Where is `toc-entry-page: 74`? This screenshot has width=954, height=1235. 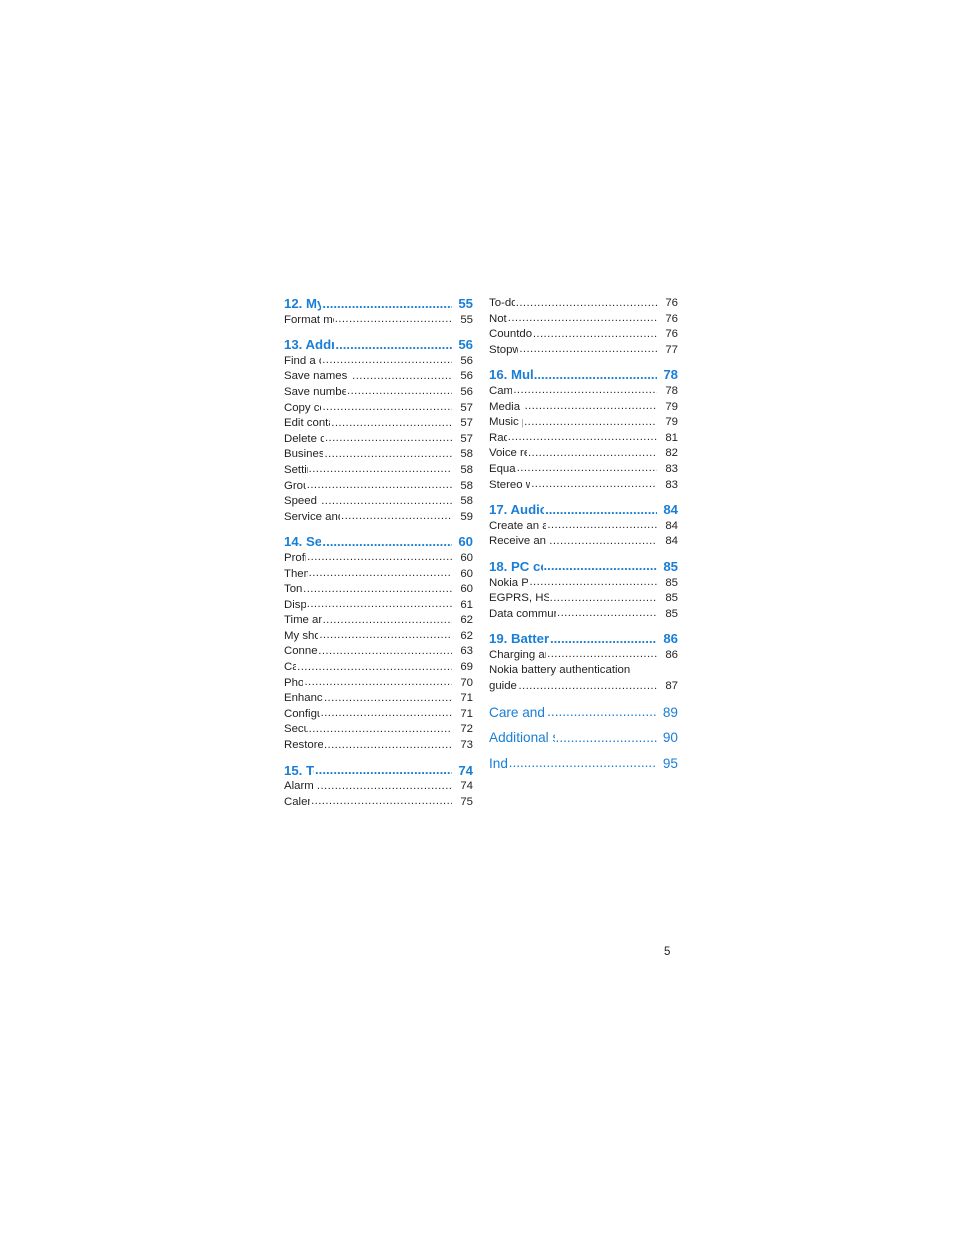 toc-entry-page: 74 is located at coordinates (465, 770).